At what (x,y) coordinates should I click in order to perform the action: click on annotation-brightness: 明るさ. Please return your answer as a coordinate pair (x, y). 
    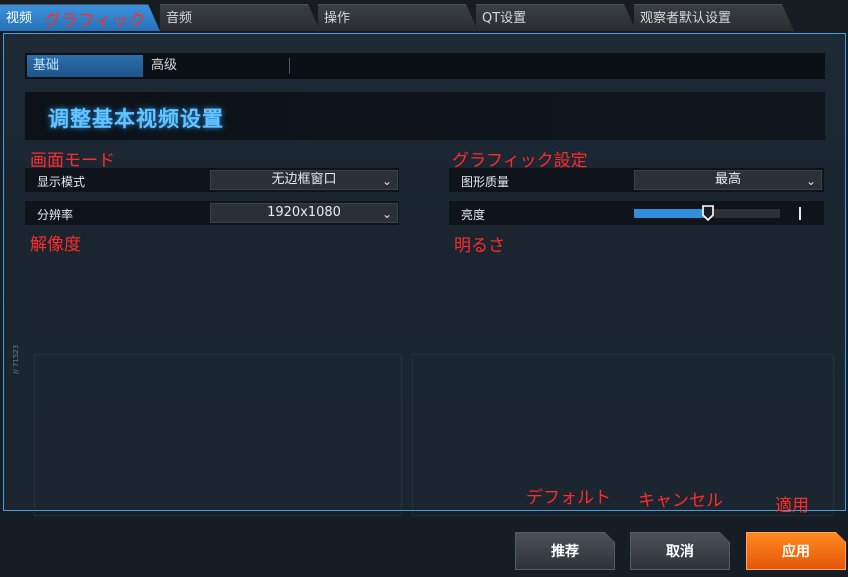
    Looking at the image, I should click on (479, 246).